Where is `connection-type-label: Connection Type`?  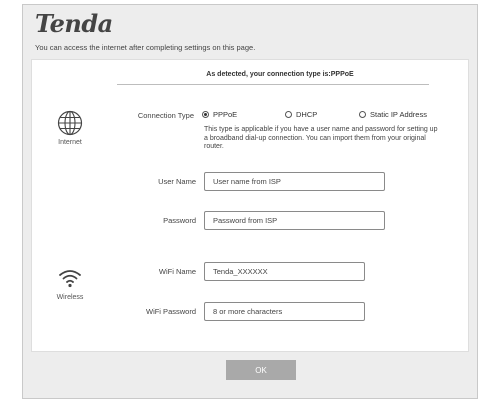 connection-type-label: Connection Type is located at coordinates (165, 115).